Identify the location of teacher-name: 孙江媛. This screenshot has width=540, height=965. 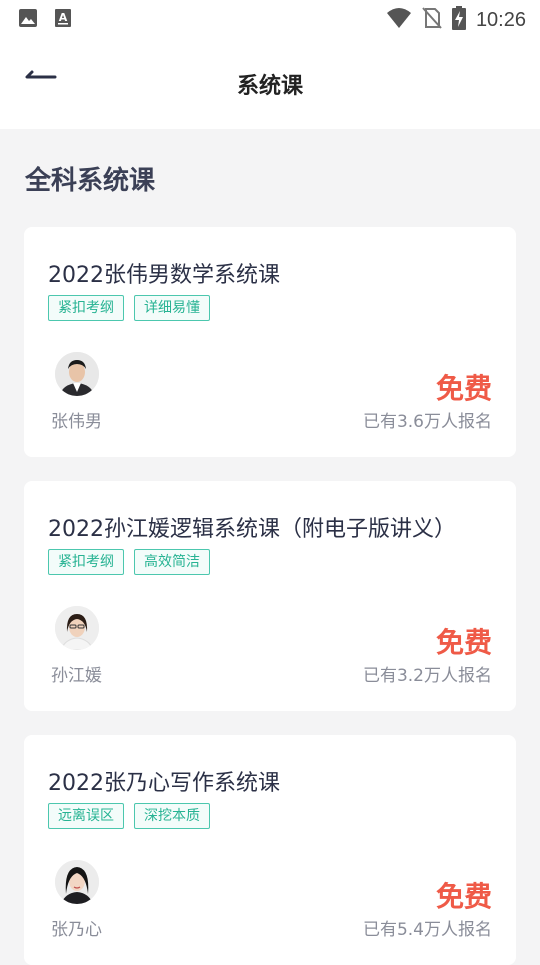
(76, 676).